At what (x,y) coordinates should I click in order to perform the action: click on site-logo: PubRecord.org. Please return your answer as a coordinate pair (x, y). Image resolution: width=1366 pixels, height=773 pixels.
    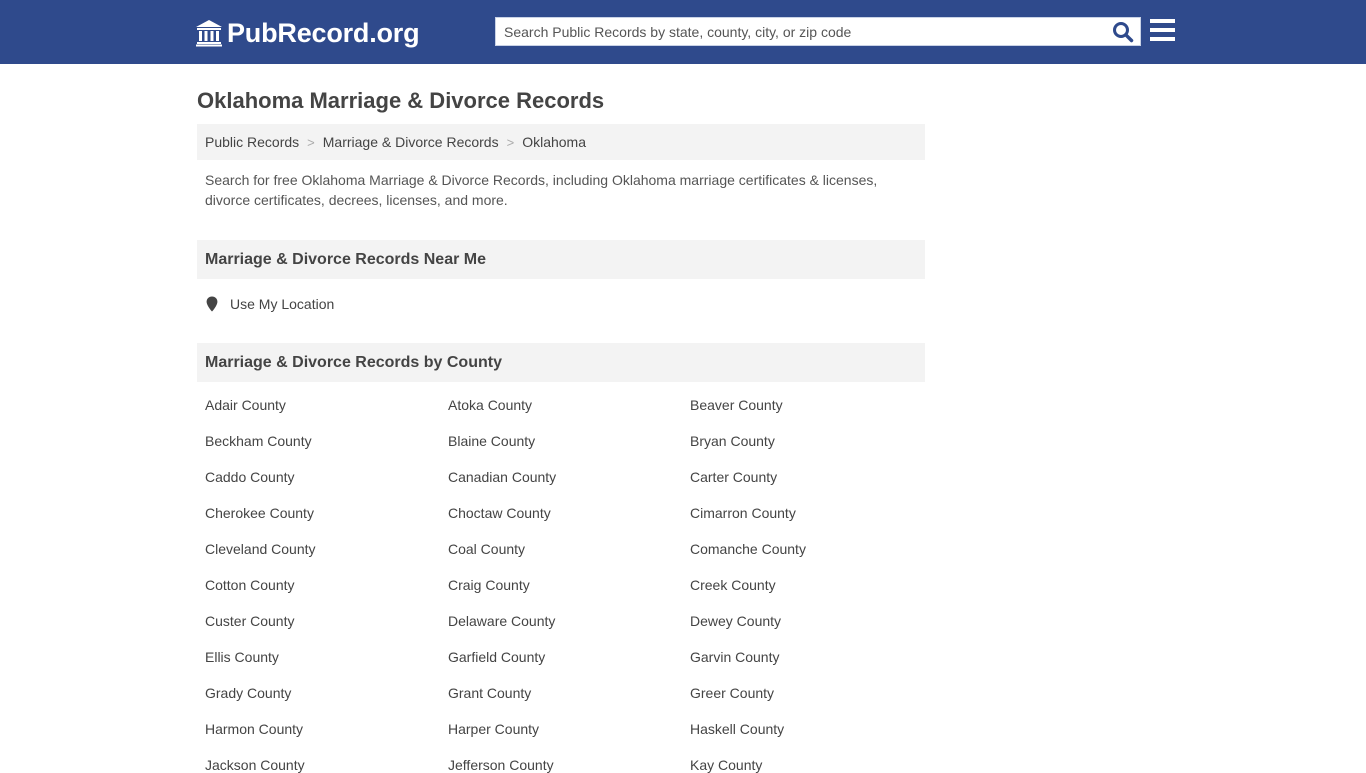
    Looking at the image, I should click on (307, 33).